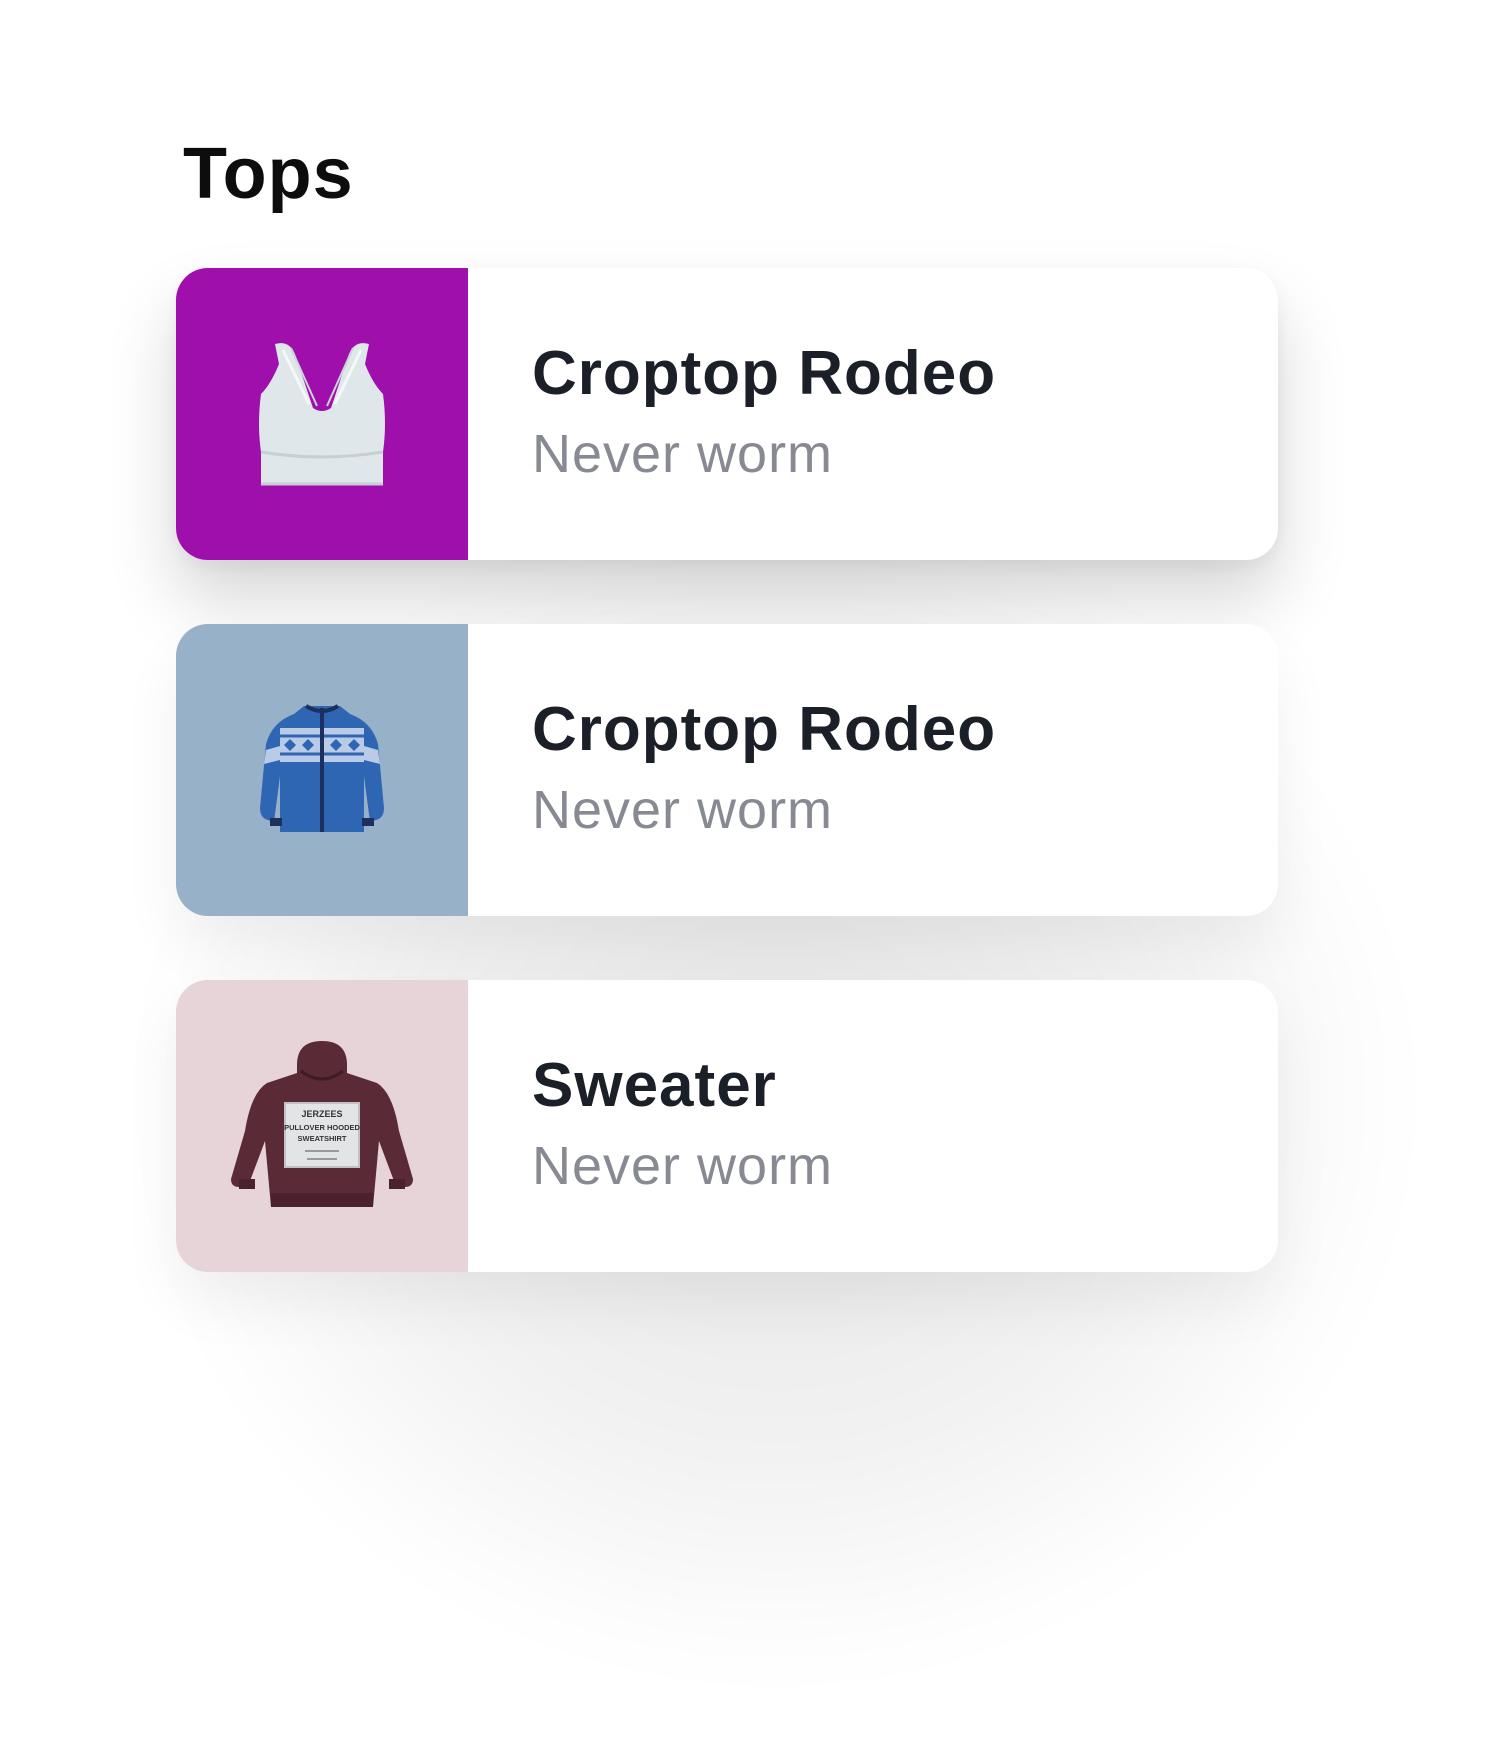 The height and width of the screenshot is (1752, 1500). I want to click on fleece-jacket-icon, so click(322, 768).